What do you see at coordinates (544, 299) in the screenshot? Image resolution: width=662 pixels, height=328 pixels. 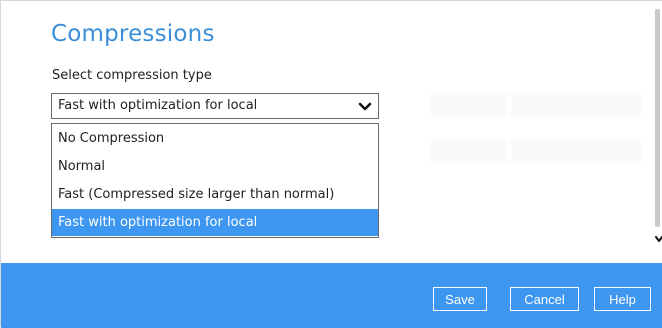 I see `cancel-button: Cancel` at bounding box center [544, 299].